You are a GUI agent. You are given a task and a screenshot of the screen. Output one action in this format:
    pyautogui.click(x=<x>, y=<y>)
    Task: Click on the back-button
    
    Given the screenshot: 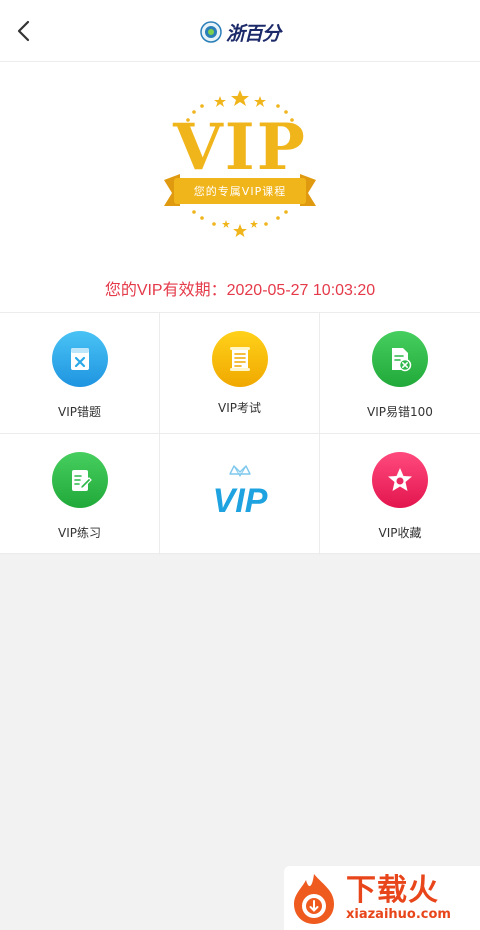 What is the action you would take?
    pyautogui.click(x=23, y=31)
    